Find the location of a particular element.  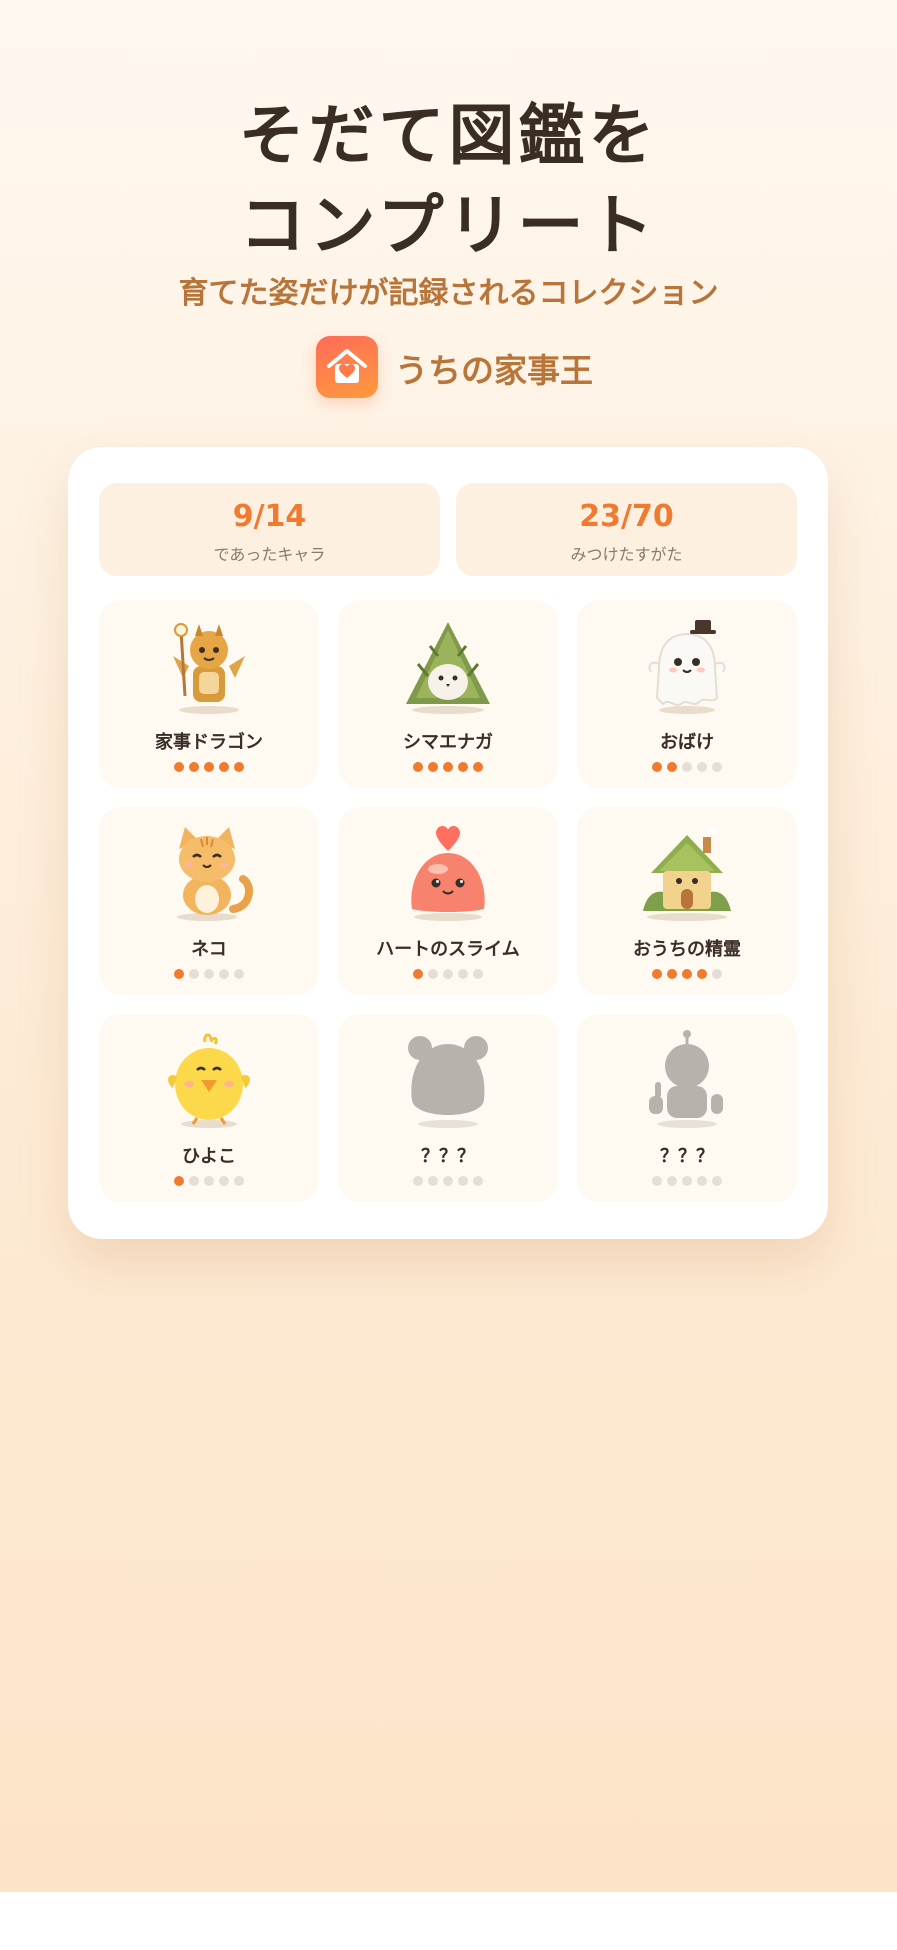

character-tile-locked-1: ？？？ is located at coordinates (448, 1108).